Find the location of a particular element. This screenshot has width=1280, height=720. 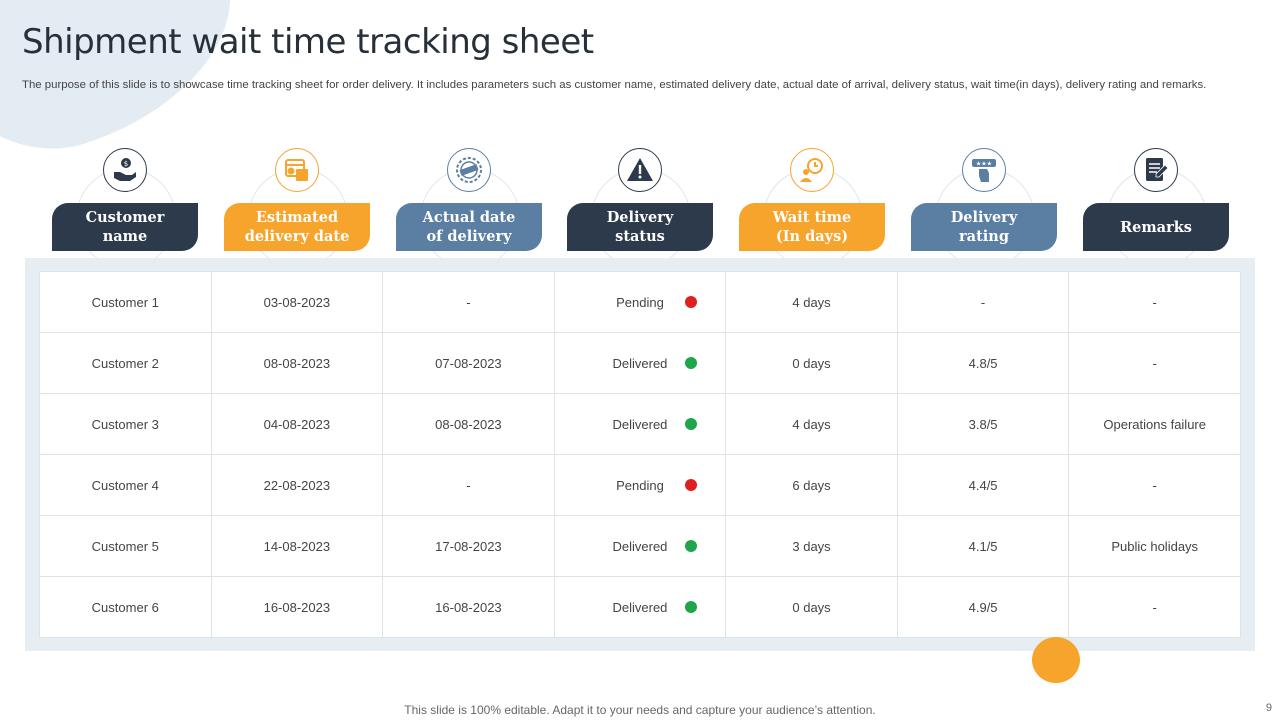

cell-rating: 3.8/5 is located at coordinates (983, 424).